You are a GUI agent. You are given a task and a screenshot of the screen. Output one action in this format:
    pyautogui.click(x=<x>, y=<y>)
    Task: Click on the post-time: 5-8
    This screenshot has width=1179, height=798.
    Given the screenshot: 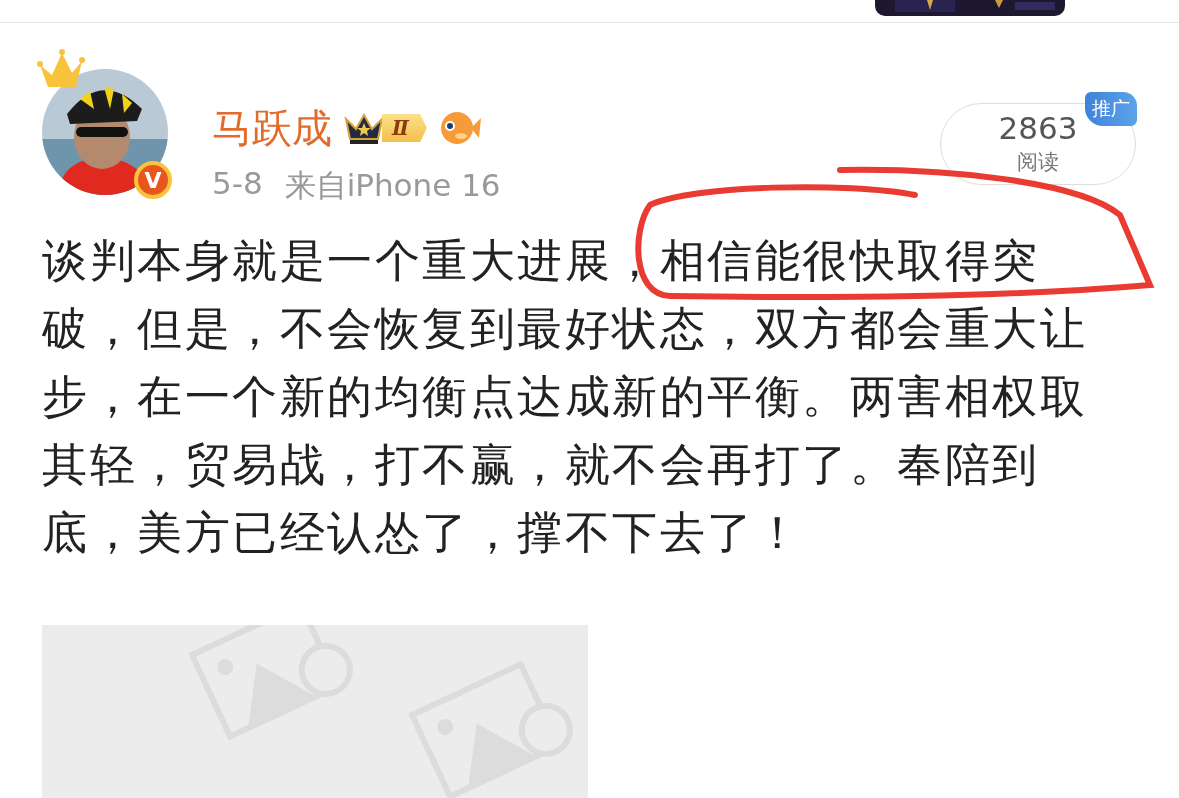 What is the action you would take?
    pyautogui.click(x=237, y=184)
    